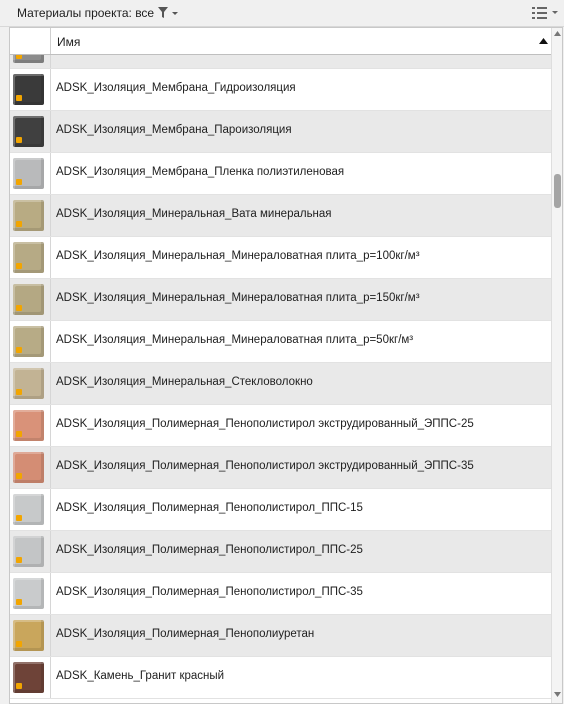 This screenshot has width=564, height=704. I want to click on material-row: ADSK_Изоляция_Мембрана_Пароизоляция, so click(280, 132).